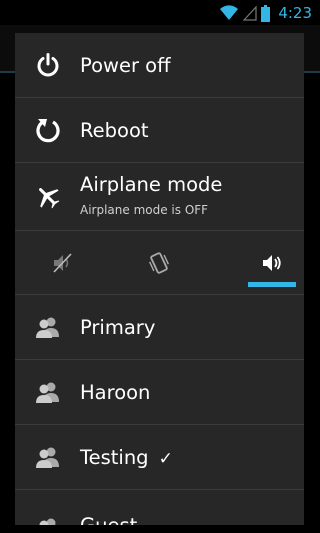 This screenshot has width=320, height=533. What do you see at coordinates (229, 13) in the screenshot?
I see `wifi-icon` at bounding box center [229, 13].